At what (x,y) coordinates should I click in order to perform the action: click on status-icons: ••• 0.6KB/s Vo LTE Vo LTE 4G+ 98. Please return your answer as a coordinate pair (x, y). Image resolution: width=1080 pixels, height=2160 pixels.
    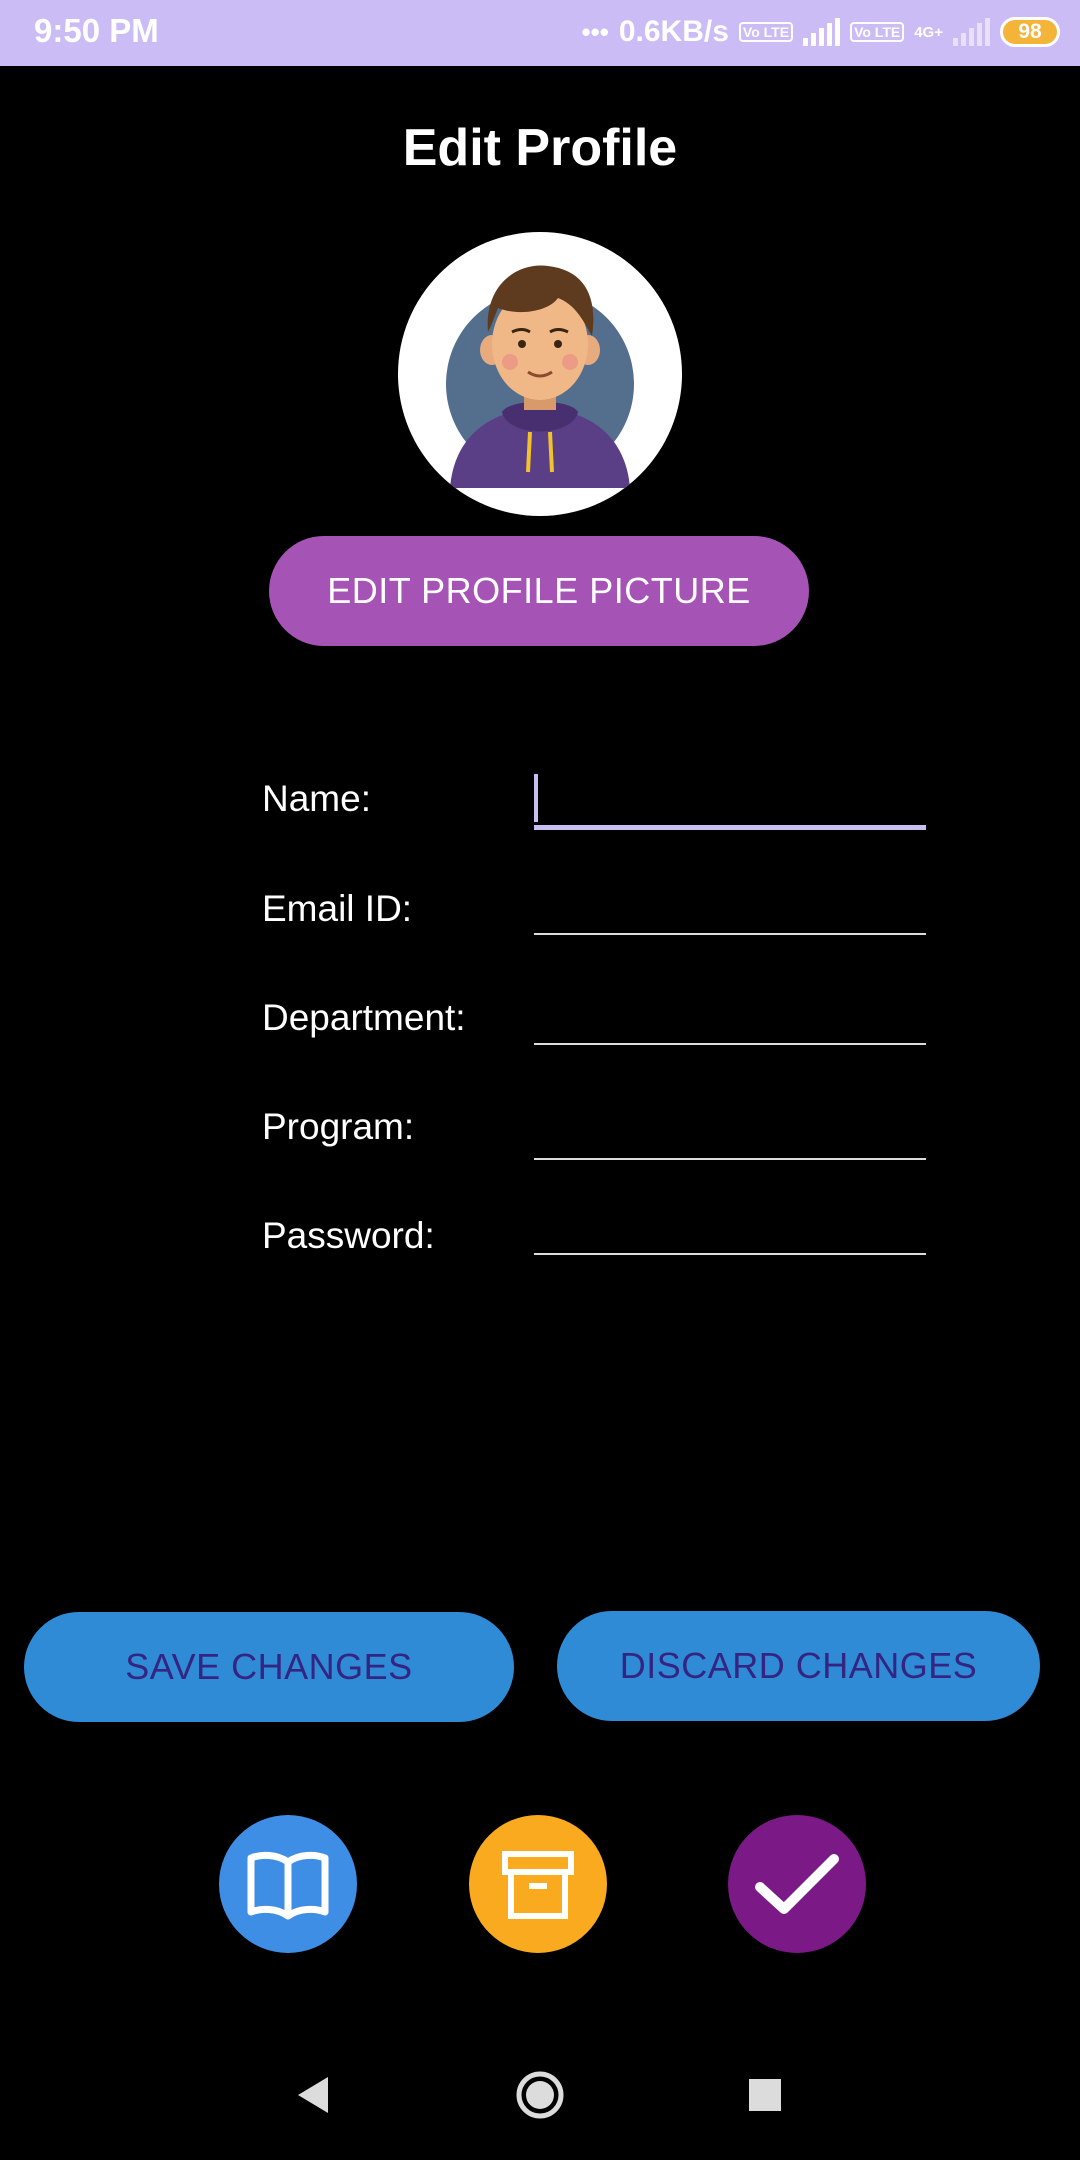
    Looking at the image, I should click on (821, 32).